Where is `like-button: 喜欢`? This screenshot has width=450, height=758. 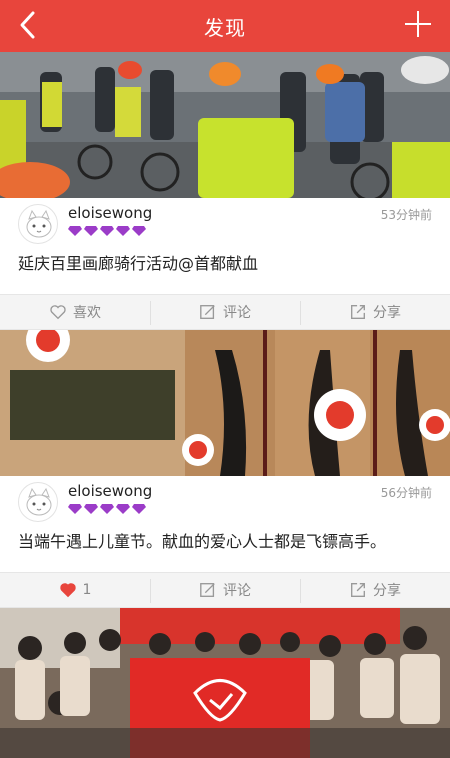
like-button: 喜欢 is located at coordinates (75, 312).